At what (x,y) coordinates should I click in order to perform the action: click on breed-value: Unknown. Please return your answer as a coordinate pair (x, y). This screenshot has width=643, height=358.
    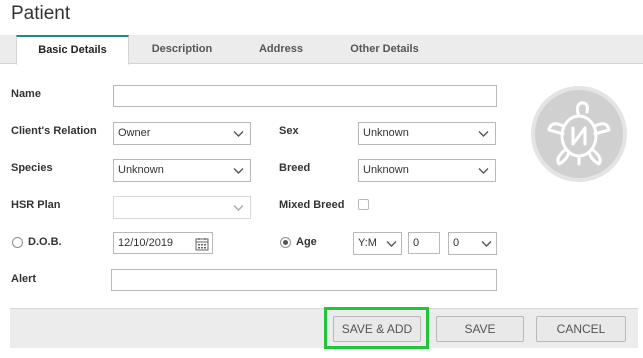
    Looking at the image, I should click on (386, 170).